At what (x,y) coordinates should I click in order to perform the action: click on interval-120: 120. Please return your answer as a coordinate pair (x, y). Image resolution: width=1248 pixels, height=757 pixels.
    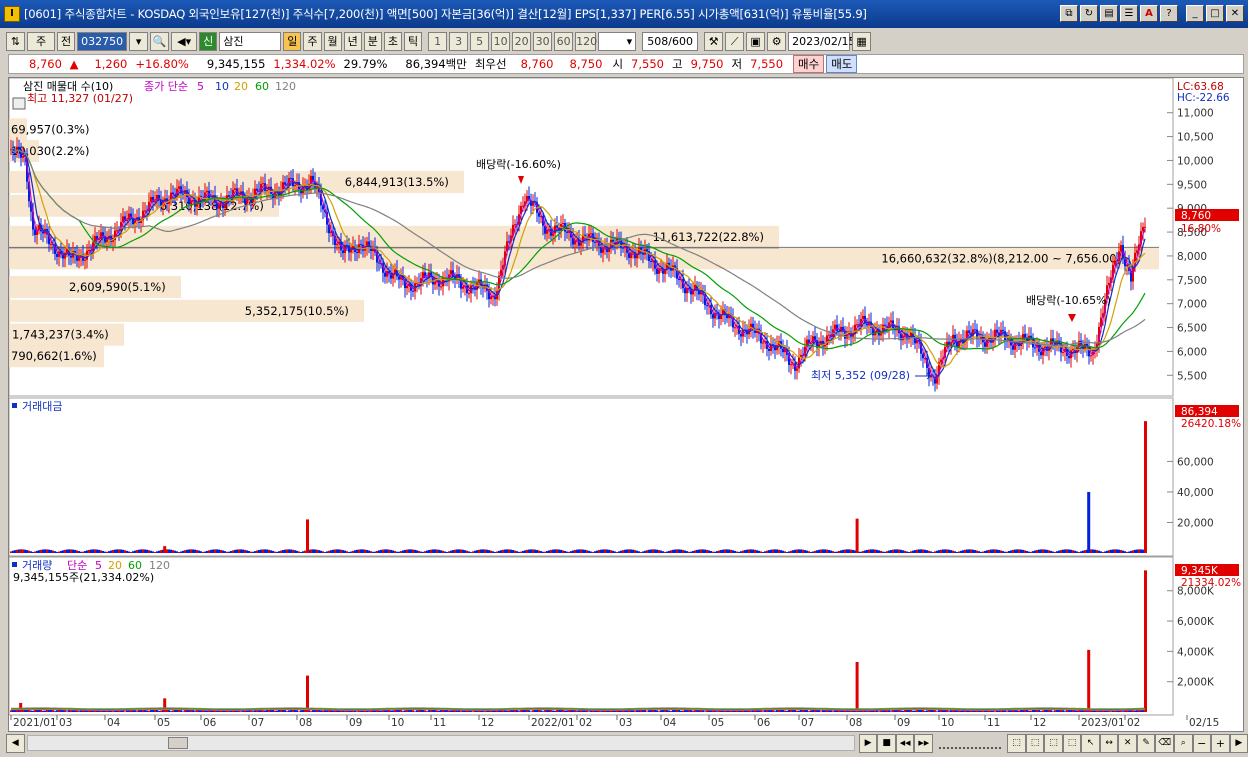
    Looking at the image, I should click on (586, 41).